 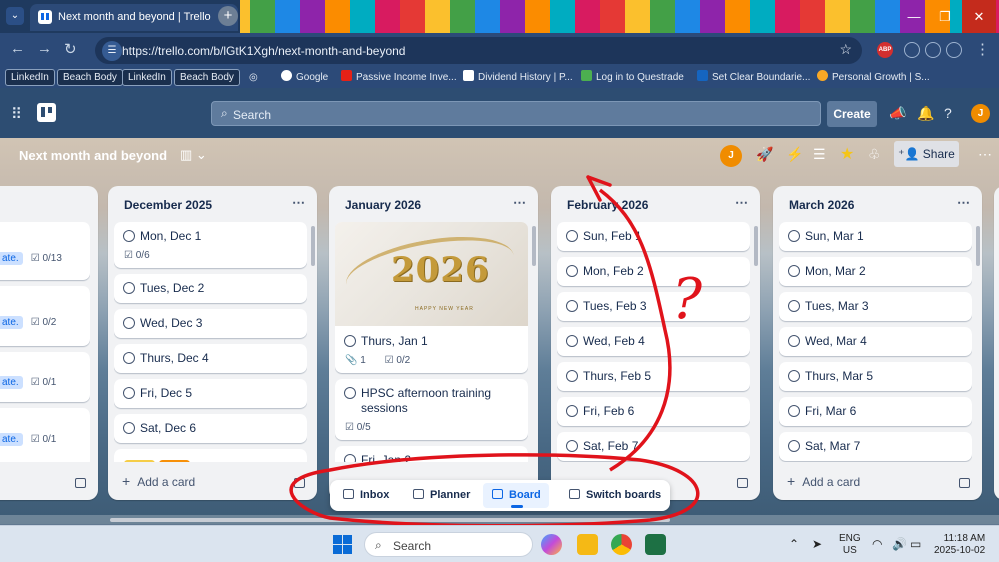 I want to click on card-mar-1: Sun, Mar 1, so click(x=875, y=236).